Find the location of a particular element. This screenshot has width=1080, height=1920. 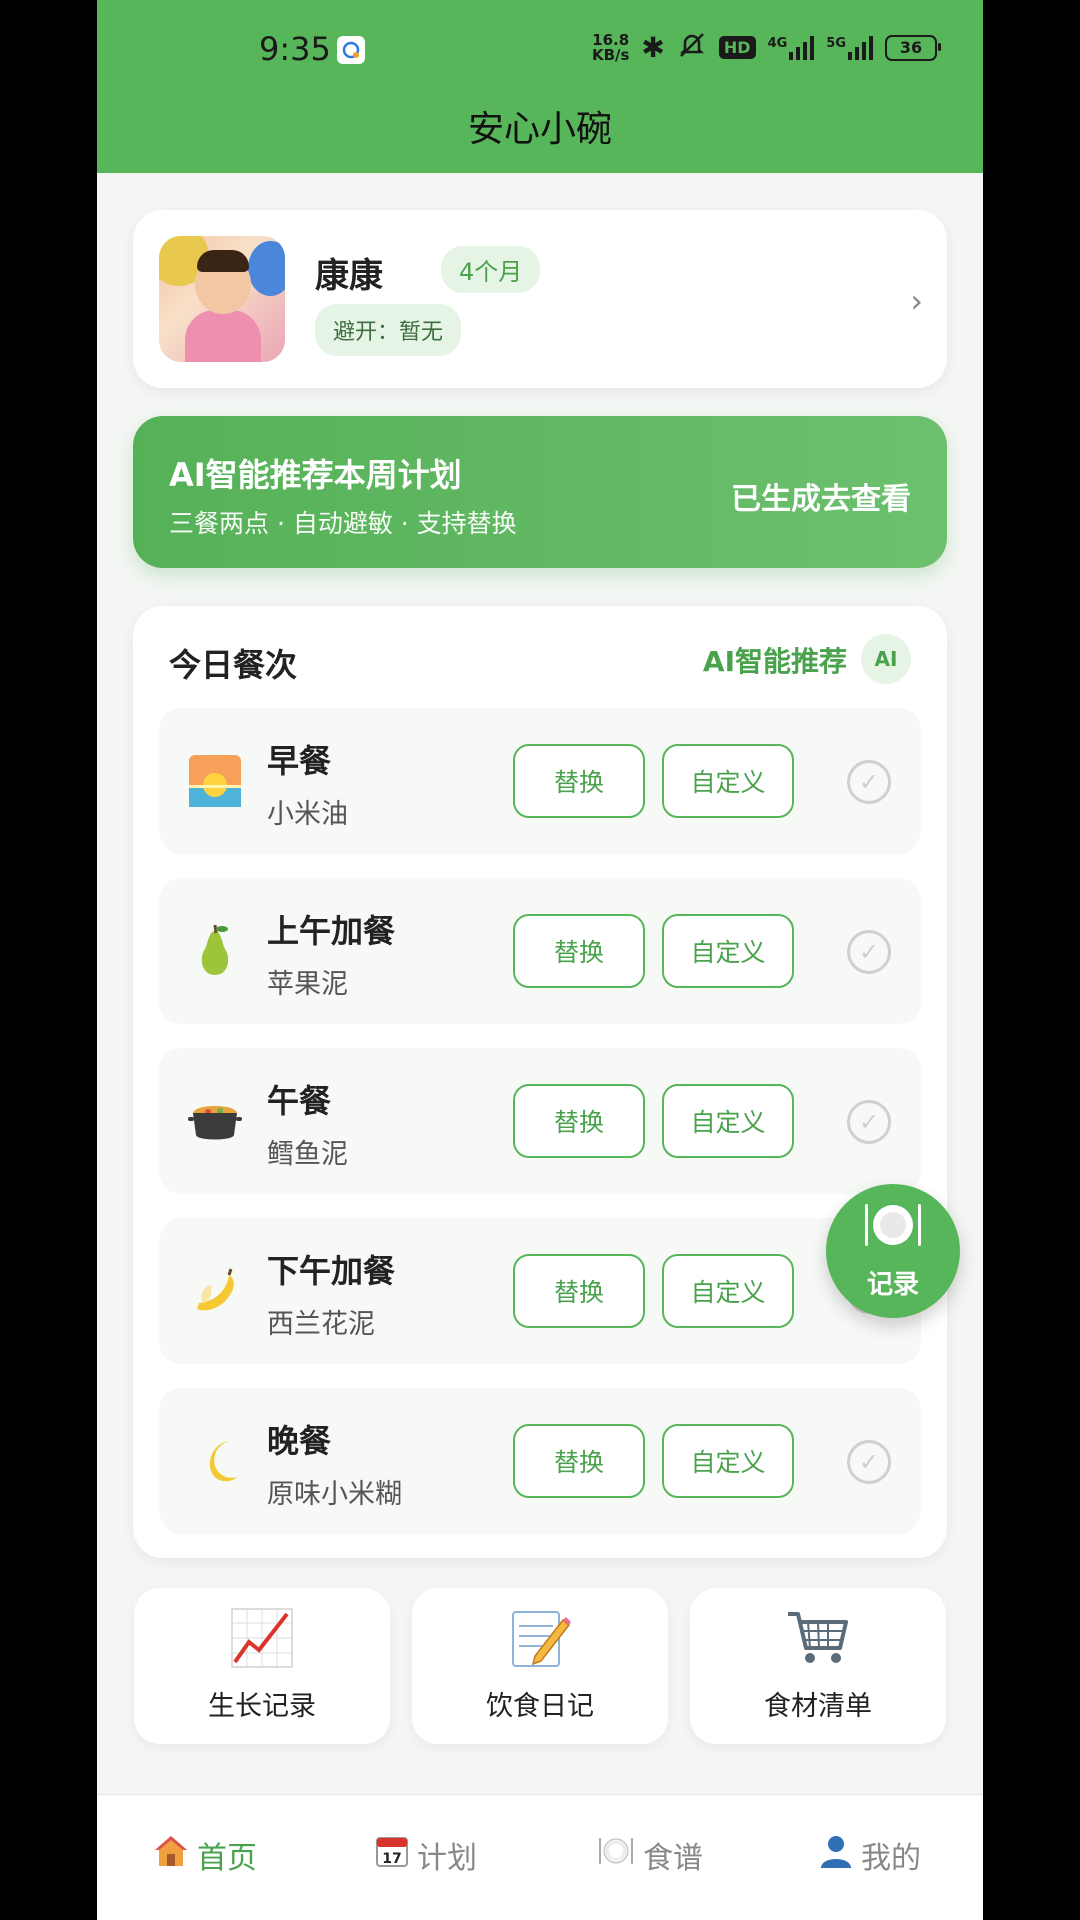

bottom-nav: 首页 17 计划 食谱 我的 is located at coordinates (540, 1857).